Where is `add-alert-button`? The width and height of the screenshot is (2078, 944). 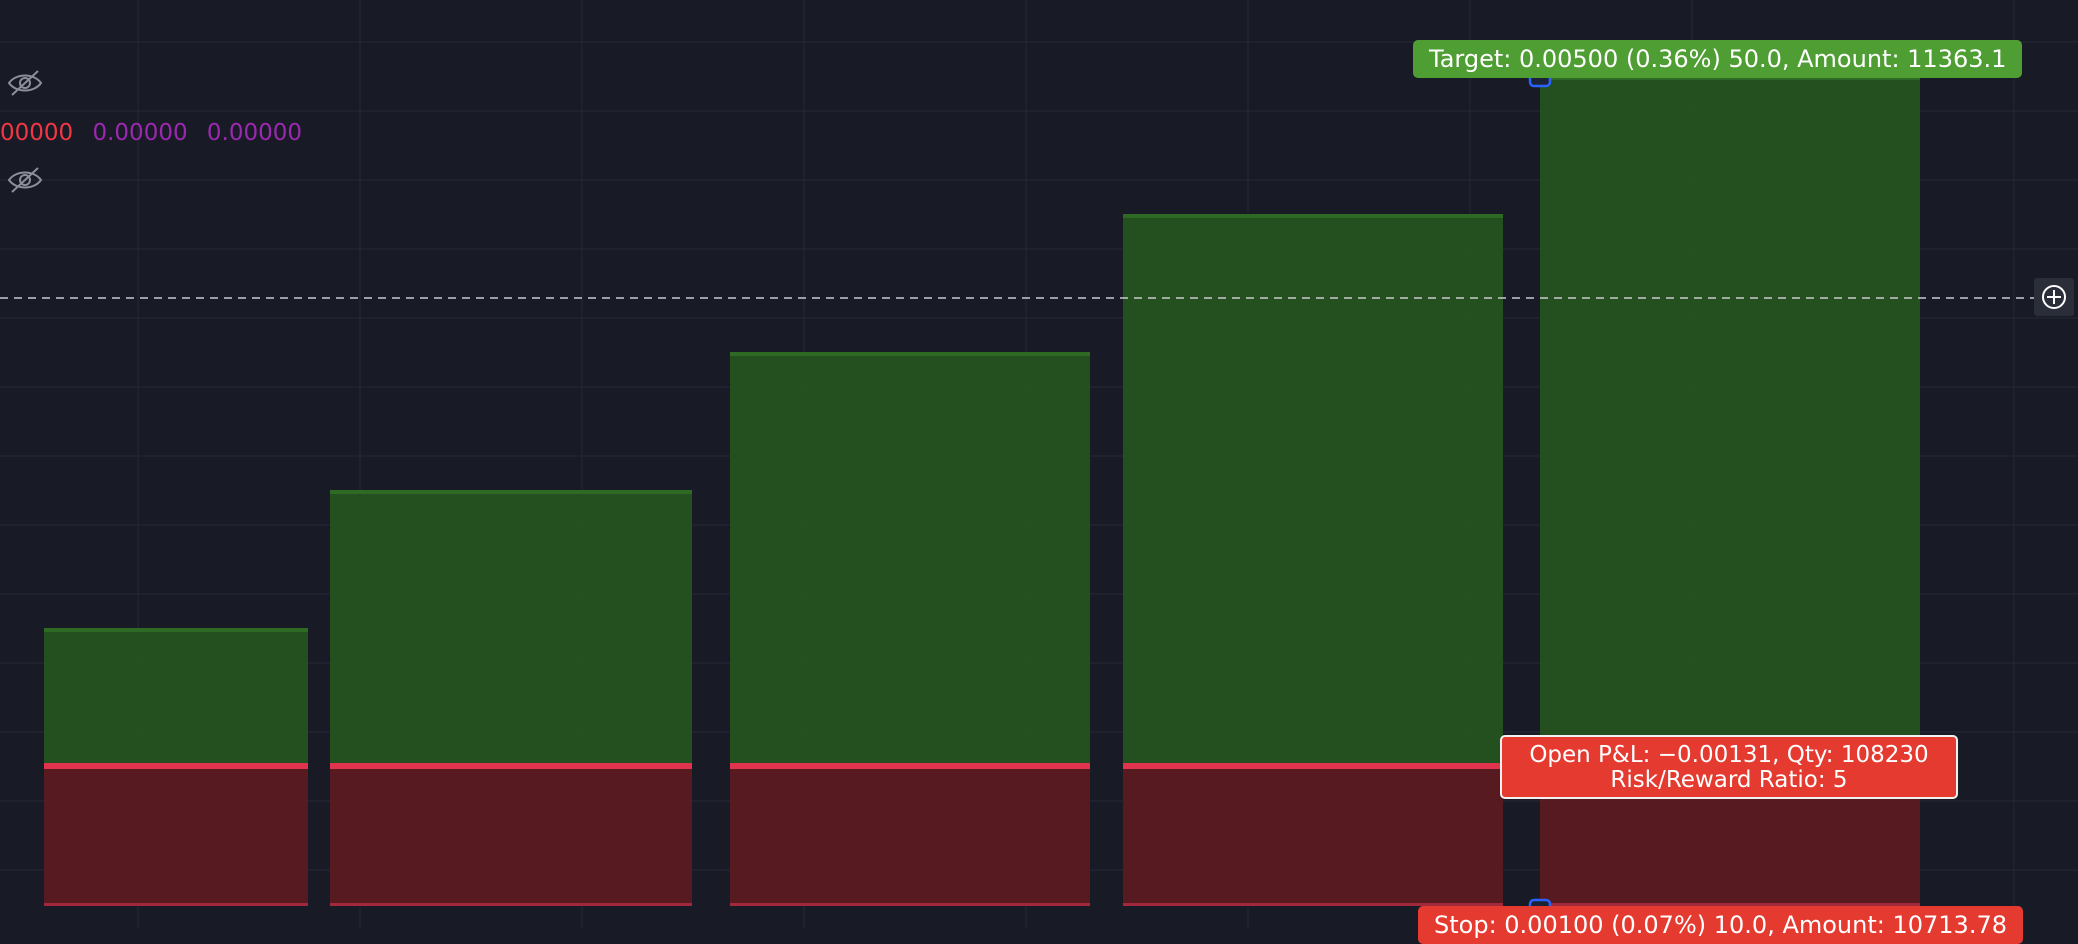
add-alert-button is located at coordinates (2054, 297).